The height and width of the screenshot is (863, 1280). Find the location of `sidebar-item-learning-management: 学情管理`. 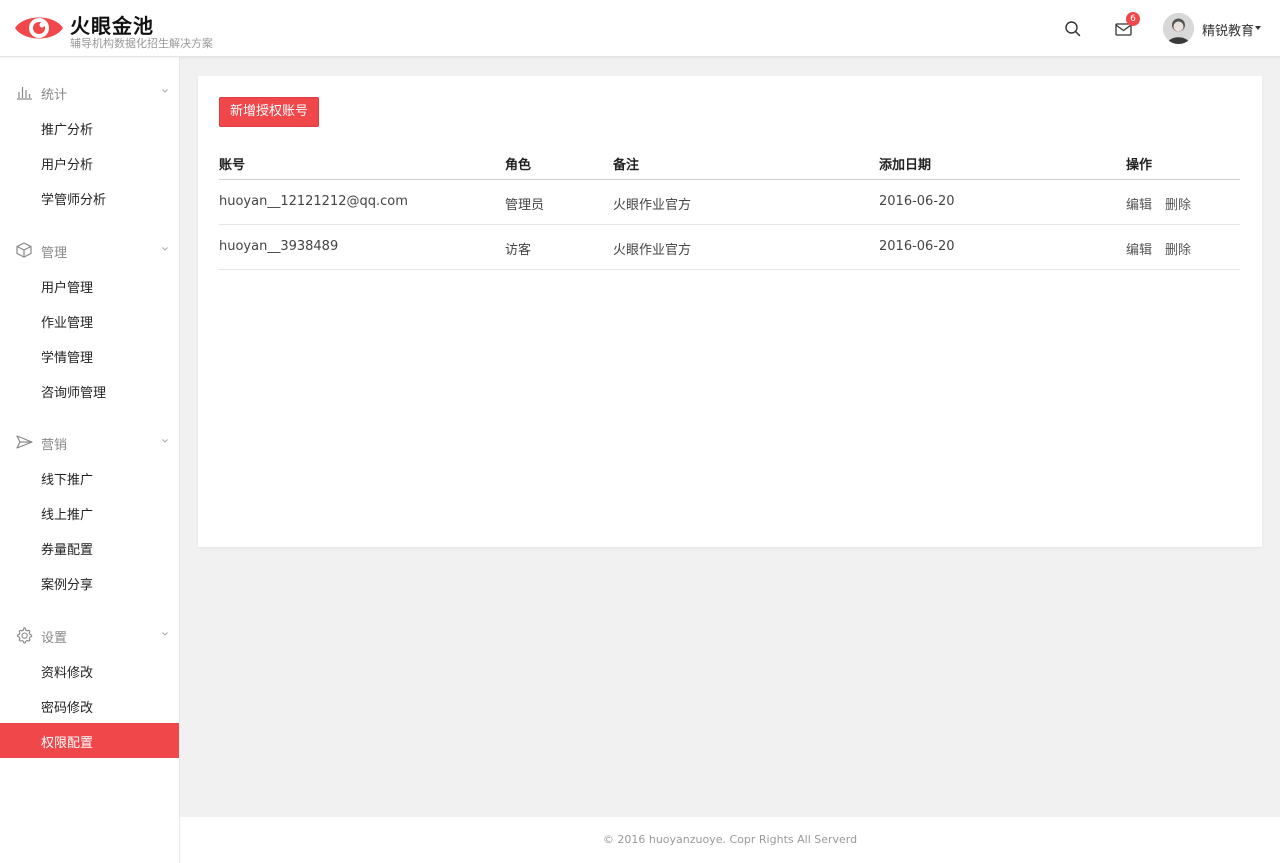

sidebar-item-learning-management: 学情管理 is located at coordinates (89, 355).